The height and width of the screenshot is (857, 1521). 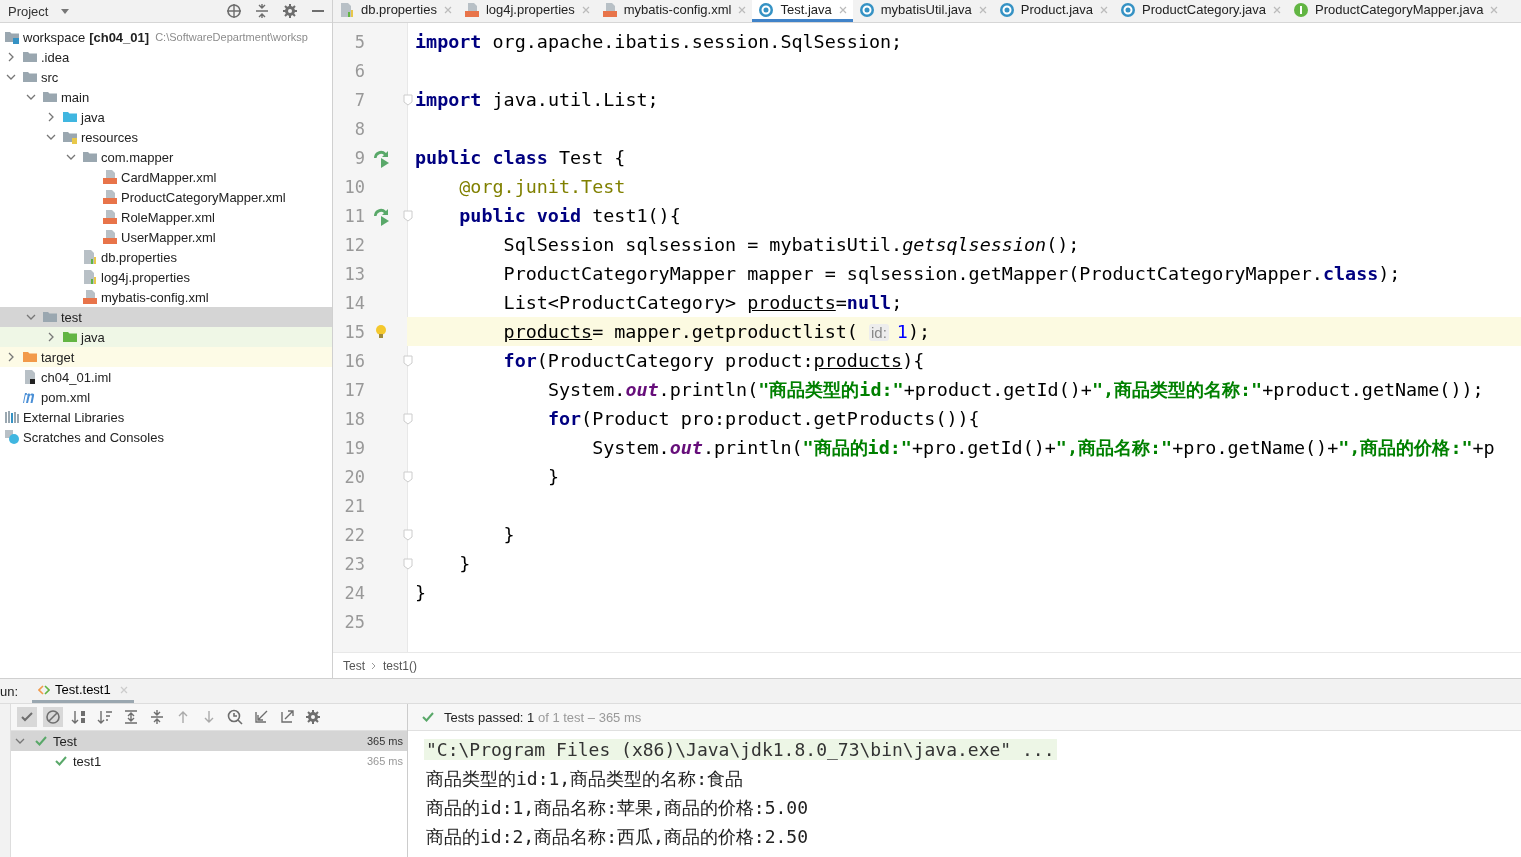 What do you see at coordinates (354, 592) in the screenshot?
I see `line-number: 24` at bounding box center [354, 592].